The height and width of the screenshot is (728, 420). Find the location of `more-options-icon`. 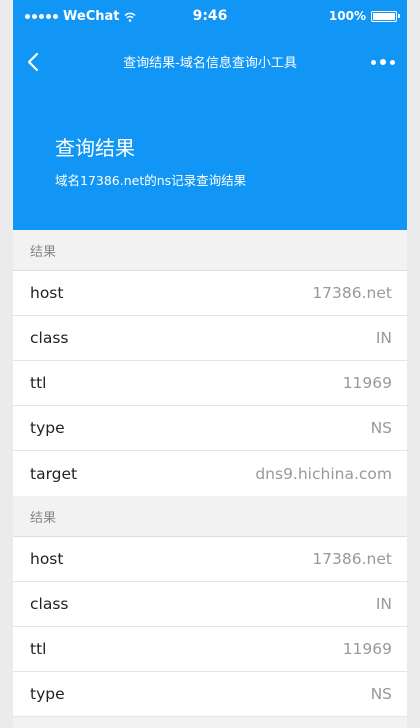

more-options-icon is located at coordinates (383, 62).